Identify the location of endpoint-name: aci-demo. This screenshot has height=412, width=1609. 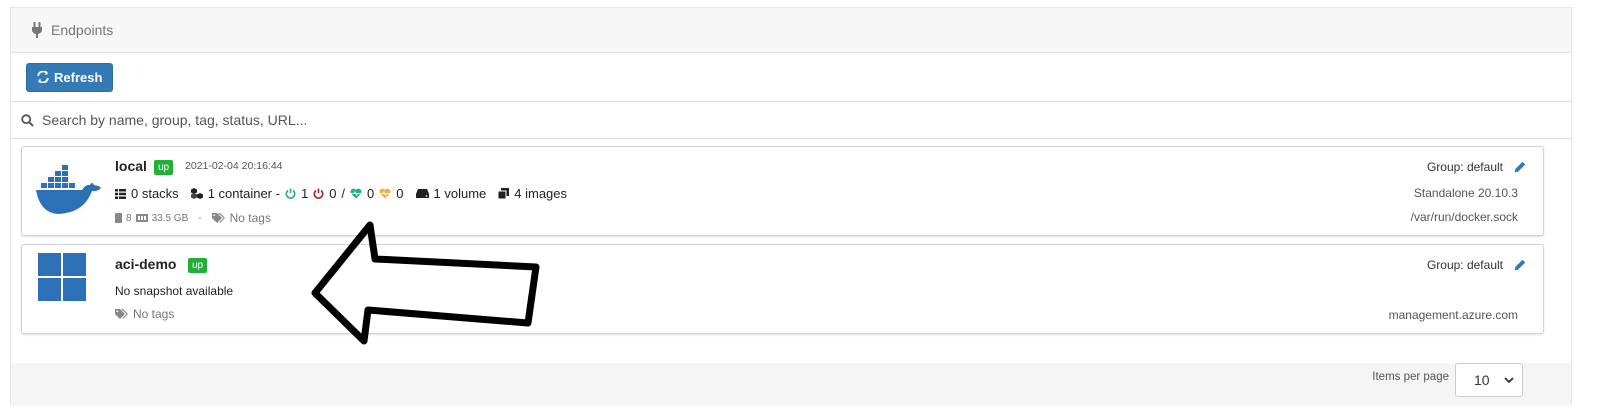
(145, 264).